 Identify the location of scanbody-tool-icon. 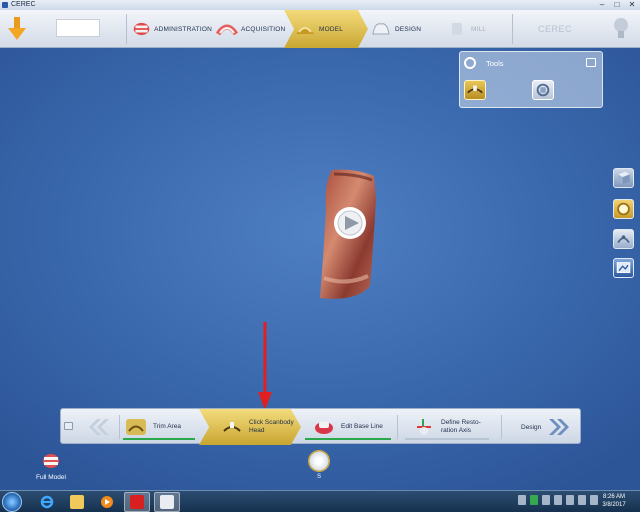
(475, 89).